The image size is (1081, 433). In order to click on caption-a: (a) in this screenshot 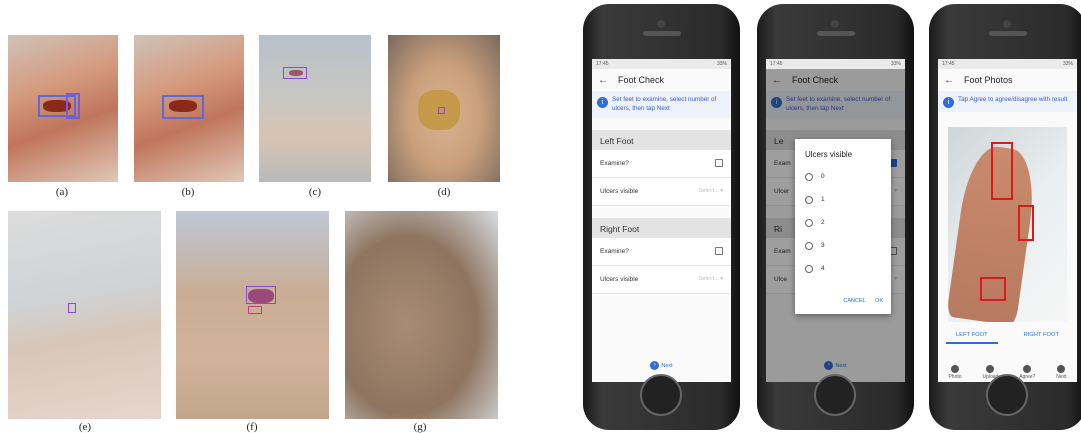, I will do `click(62, 192)`.